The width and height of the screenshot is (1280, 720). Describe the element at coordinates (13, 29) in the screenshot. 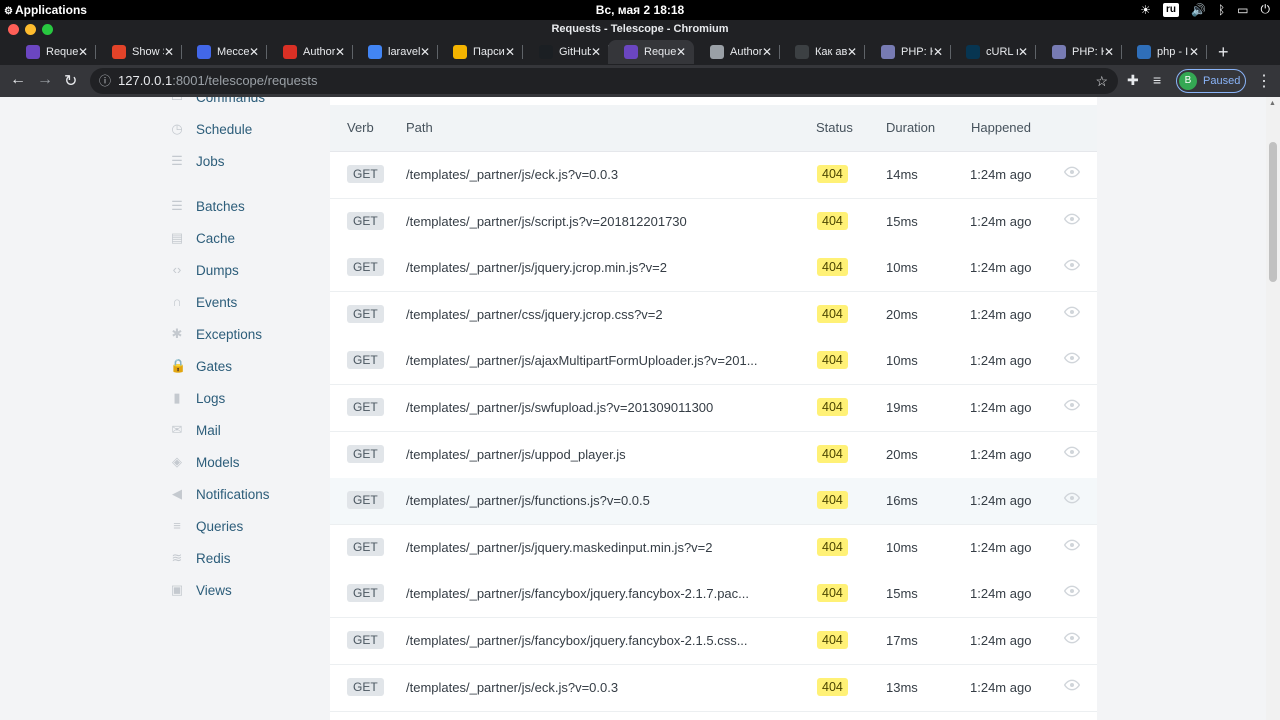

I see `close-window-button` at that location.